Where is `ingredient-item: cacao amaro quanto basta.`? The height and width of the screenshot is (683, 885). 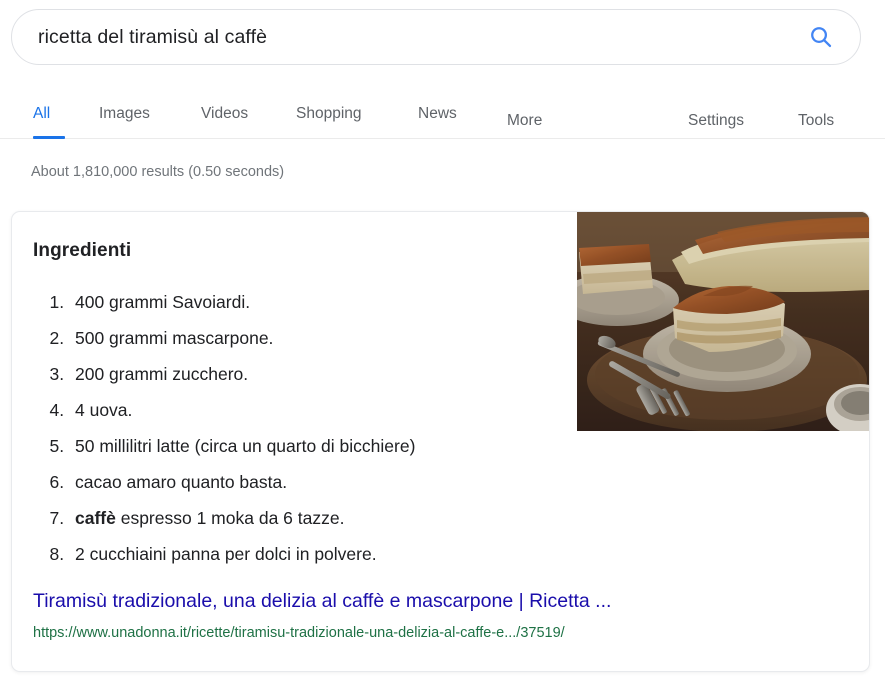 ingredient-item: cacao amaro quanto basta. is located at coordinates (334, 482).